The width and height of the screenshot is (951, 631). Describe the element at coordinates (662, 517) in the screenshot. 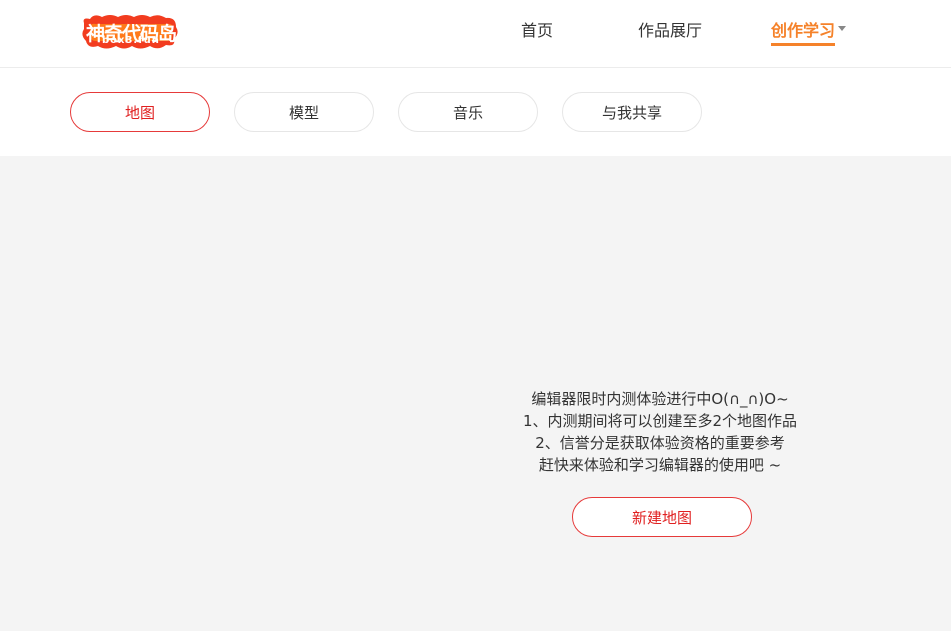

I see `create-map-button: 新建地图` at that location.